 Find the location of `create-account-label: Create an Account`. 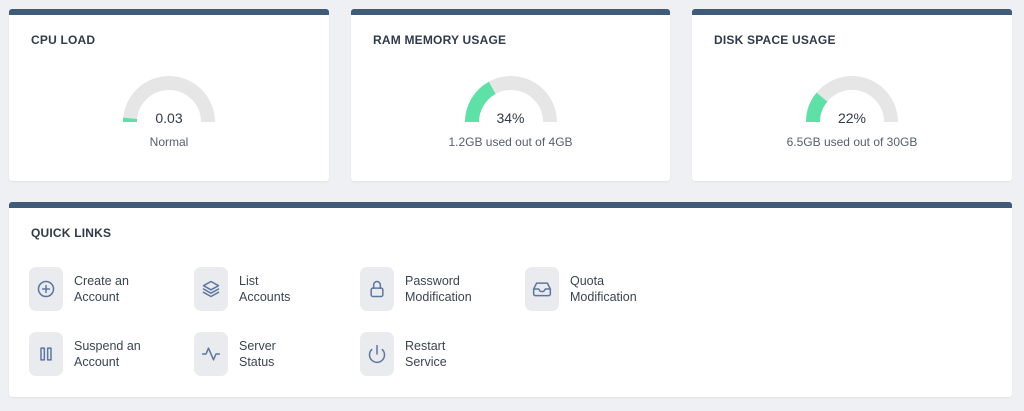

create-account-label: Create an Account is located at coordinates (101, 289).